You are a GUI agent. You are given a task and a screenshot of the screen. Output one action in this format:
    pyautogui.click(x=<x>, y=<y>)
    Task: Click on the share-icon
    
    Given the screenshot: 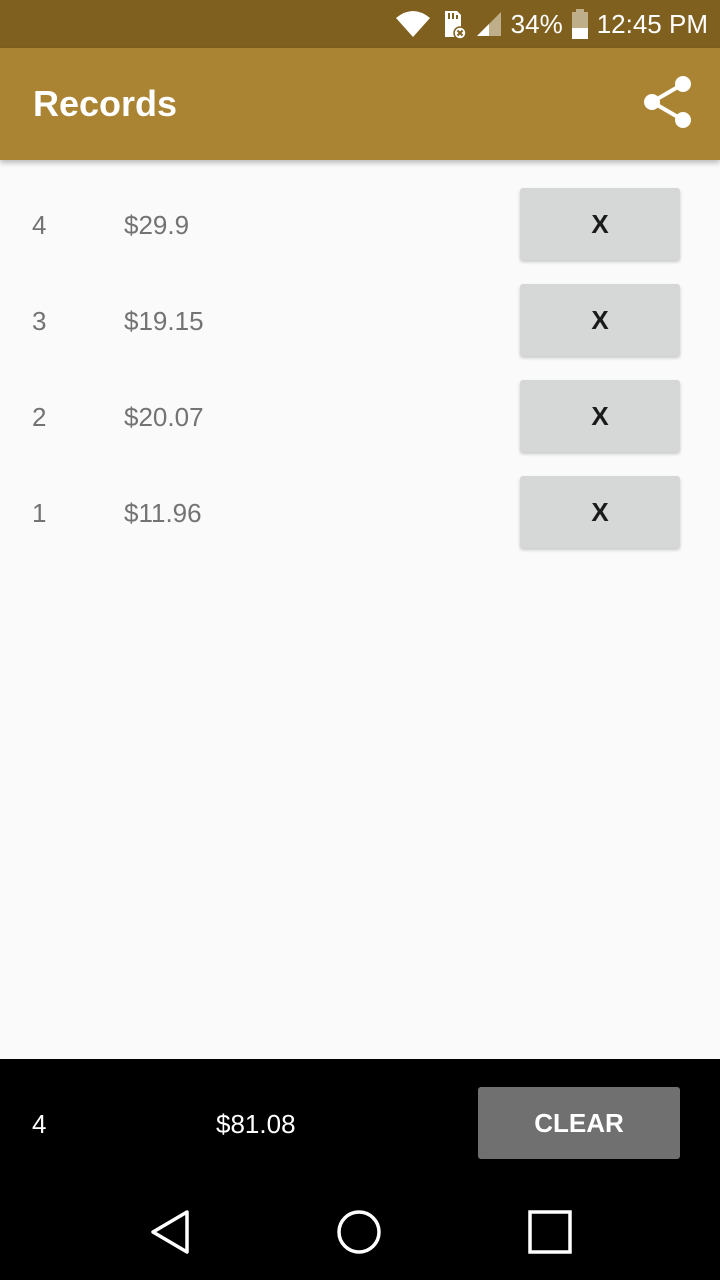 What is the action you would take?
    pyautogui.click(x=668, y=104)
    